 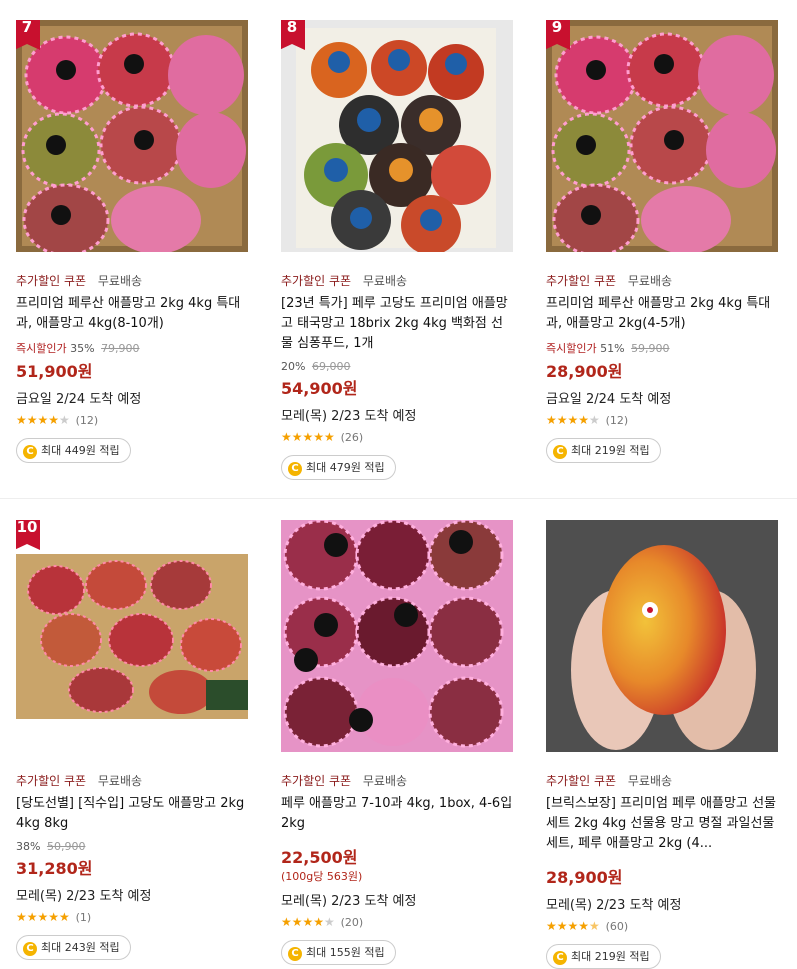 I want to click on points-badge: C 최대 155원 적립, so click(x=338, y=952).